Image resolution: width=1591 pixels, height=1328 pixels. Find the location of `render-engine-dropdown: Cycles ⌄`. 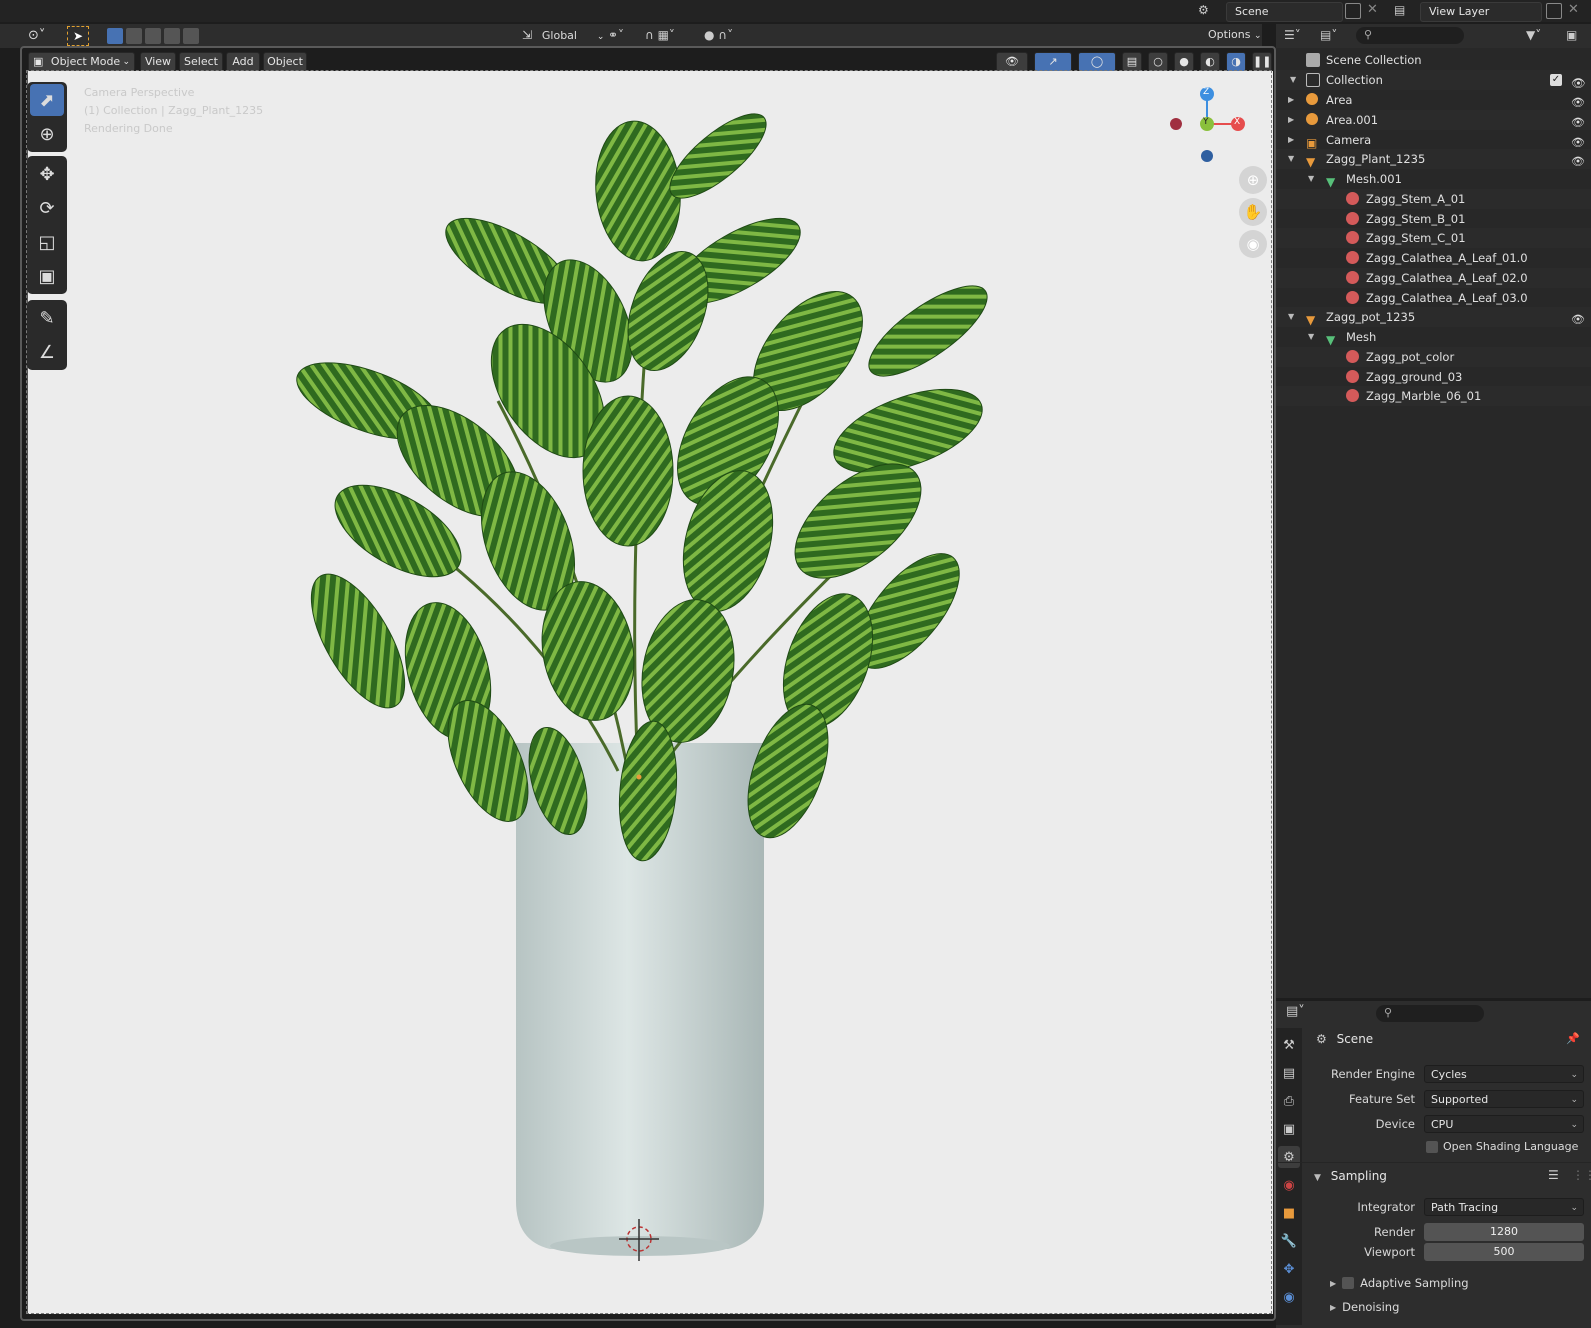

render-engine-dropdown: Cycles ⌄ is located at coordinates (1504, 1074).